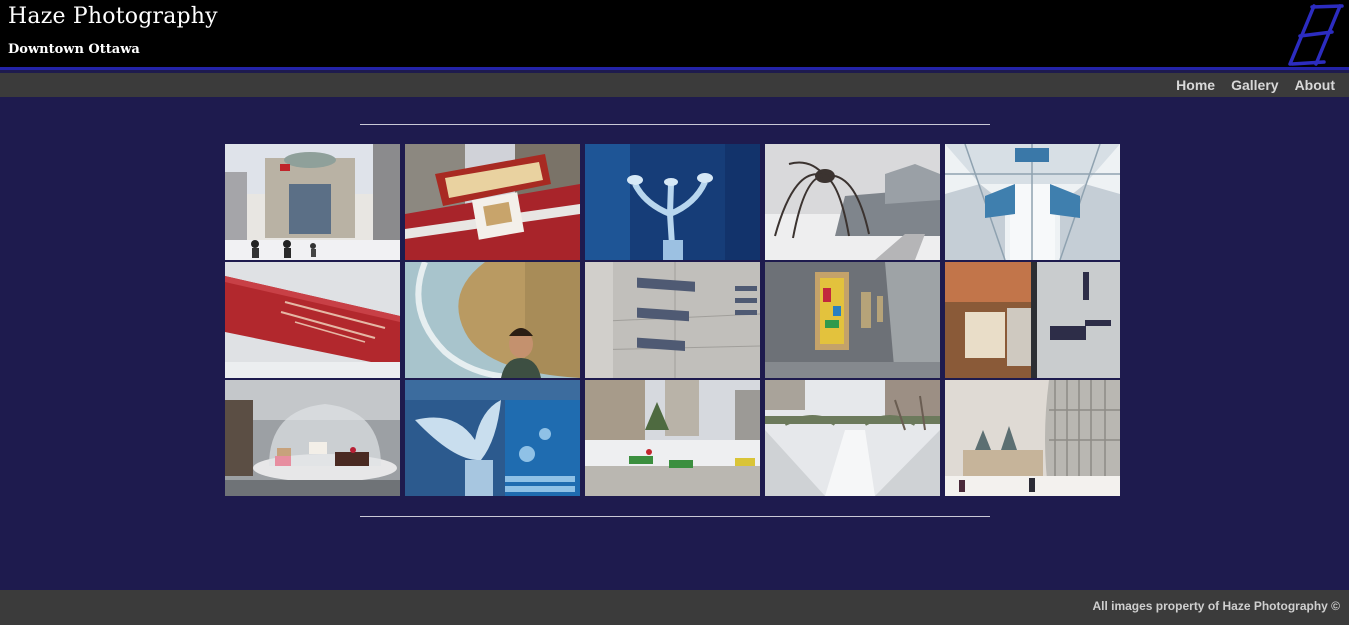 The width and height of the screenshot is (1349, 625). I want to click on nav-bar: Home Gallery About, so click(674, 85).